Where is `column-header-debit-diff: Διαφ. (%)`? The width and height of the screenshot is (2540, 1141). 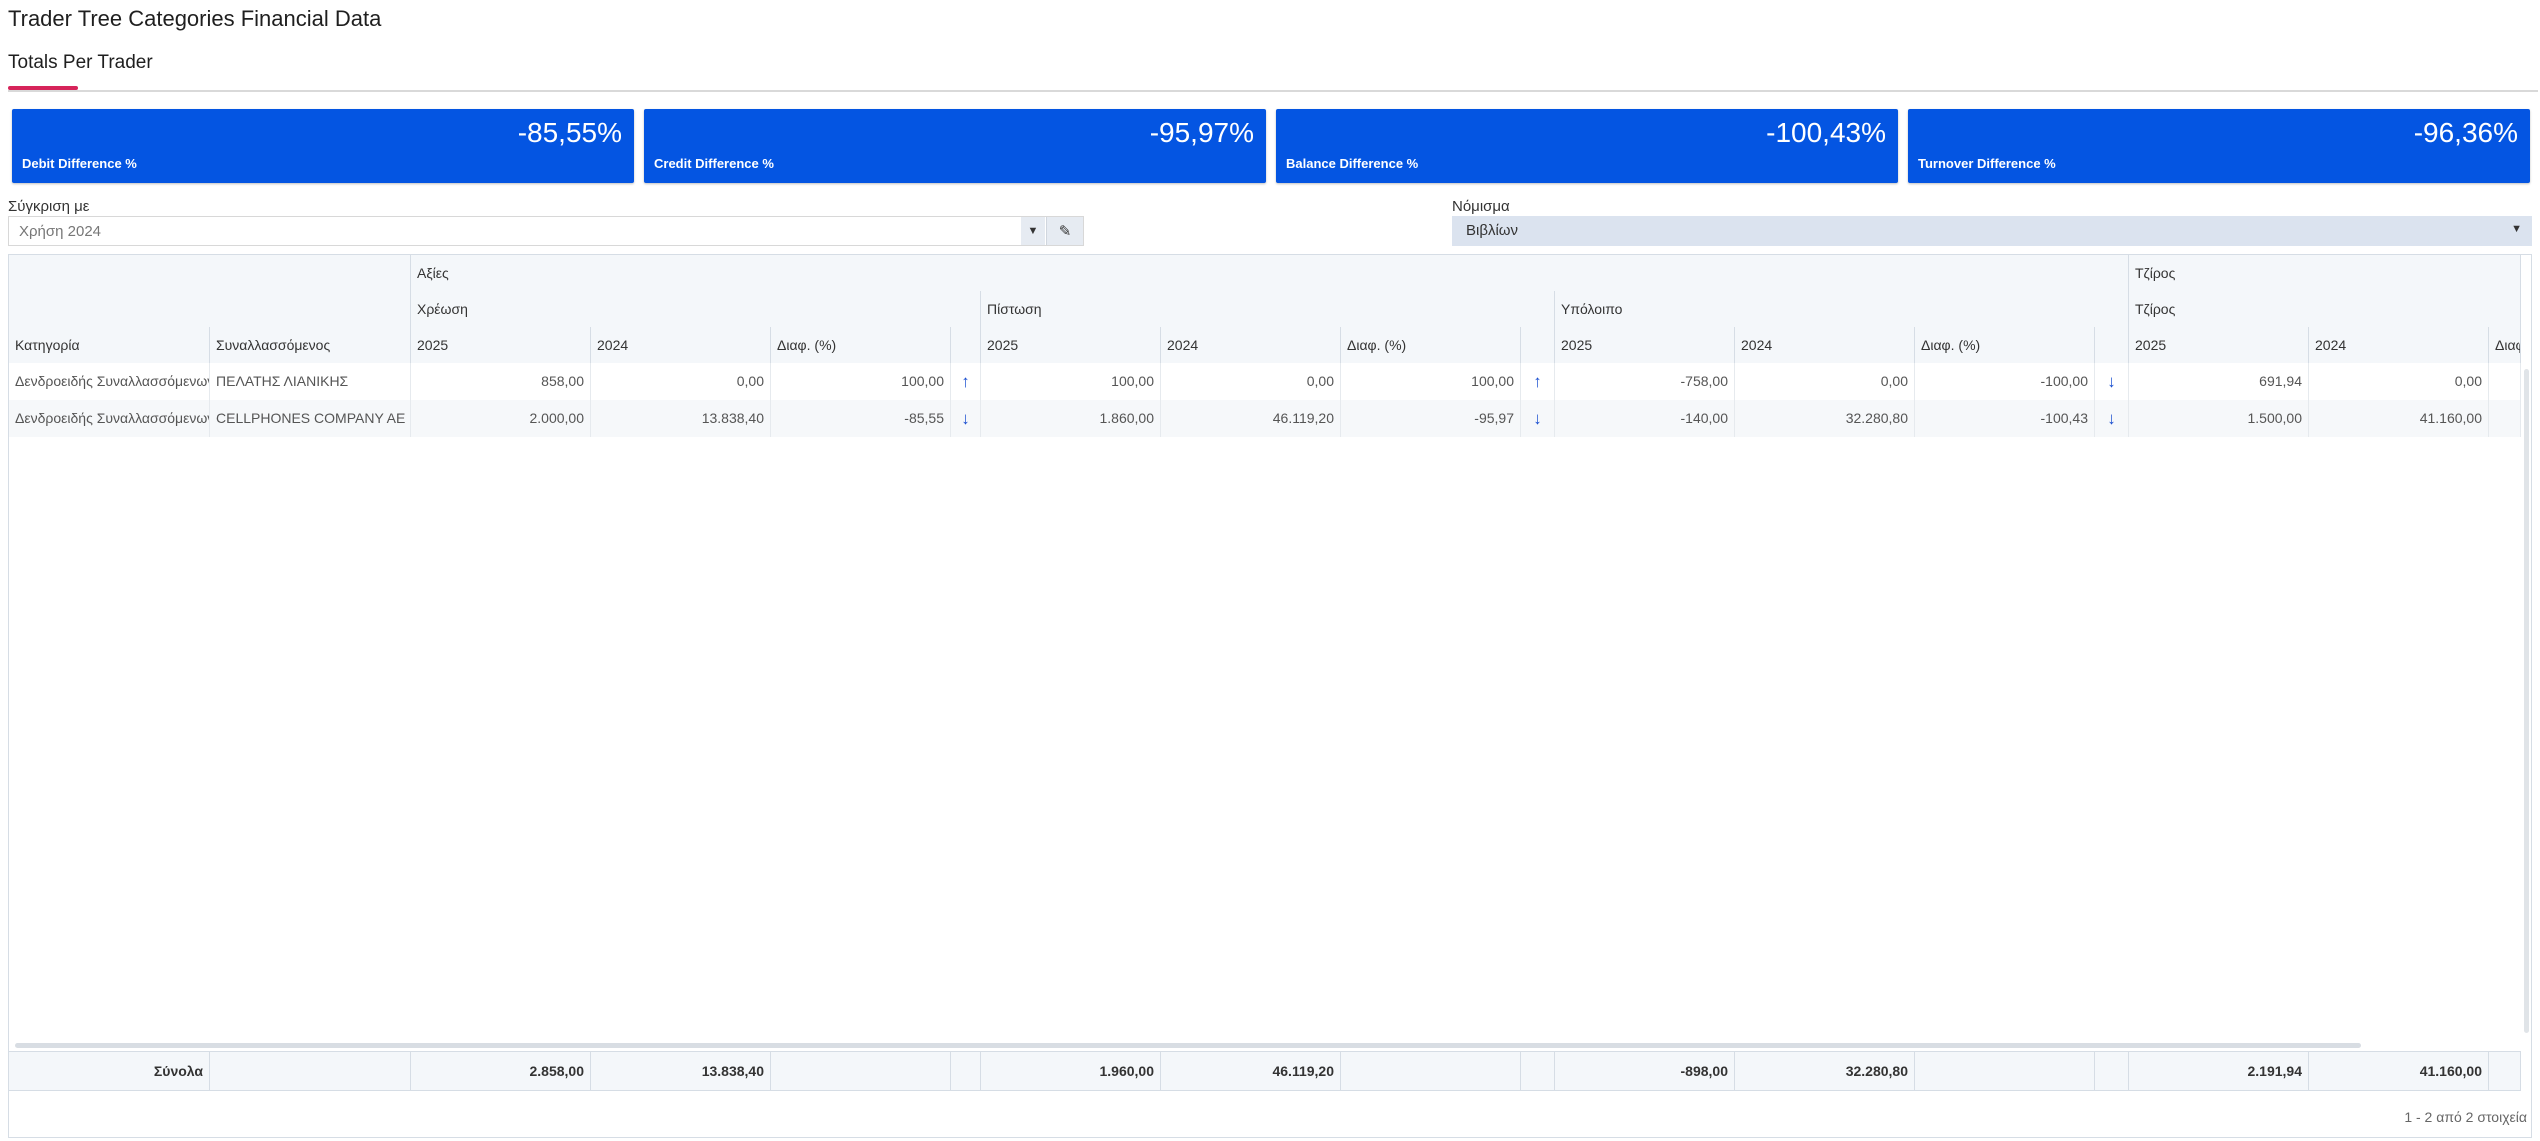 column-header-debit-diff: Διαφ. (%) is located at coordinates (861, 345).